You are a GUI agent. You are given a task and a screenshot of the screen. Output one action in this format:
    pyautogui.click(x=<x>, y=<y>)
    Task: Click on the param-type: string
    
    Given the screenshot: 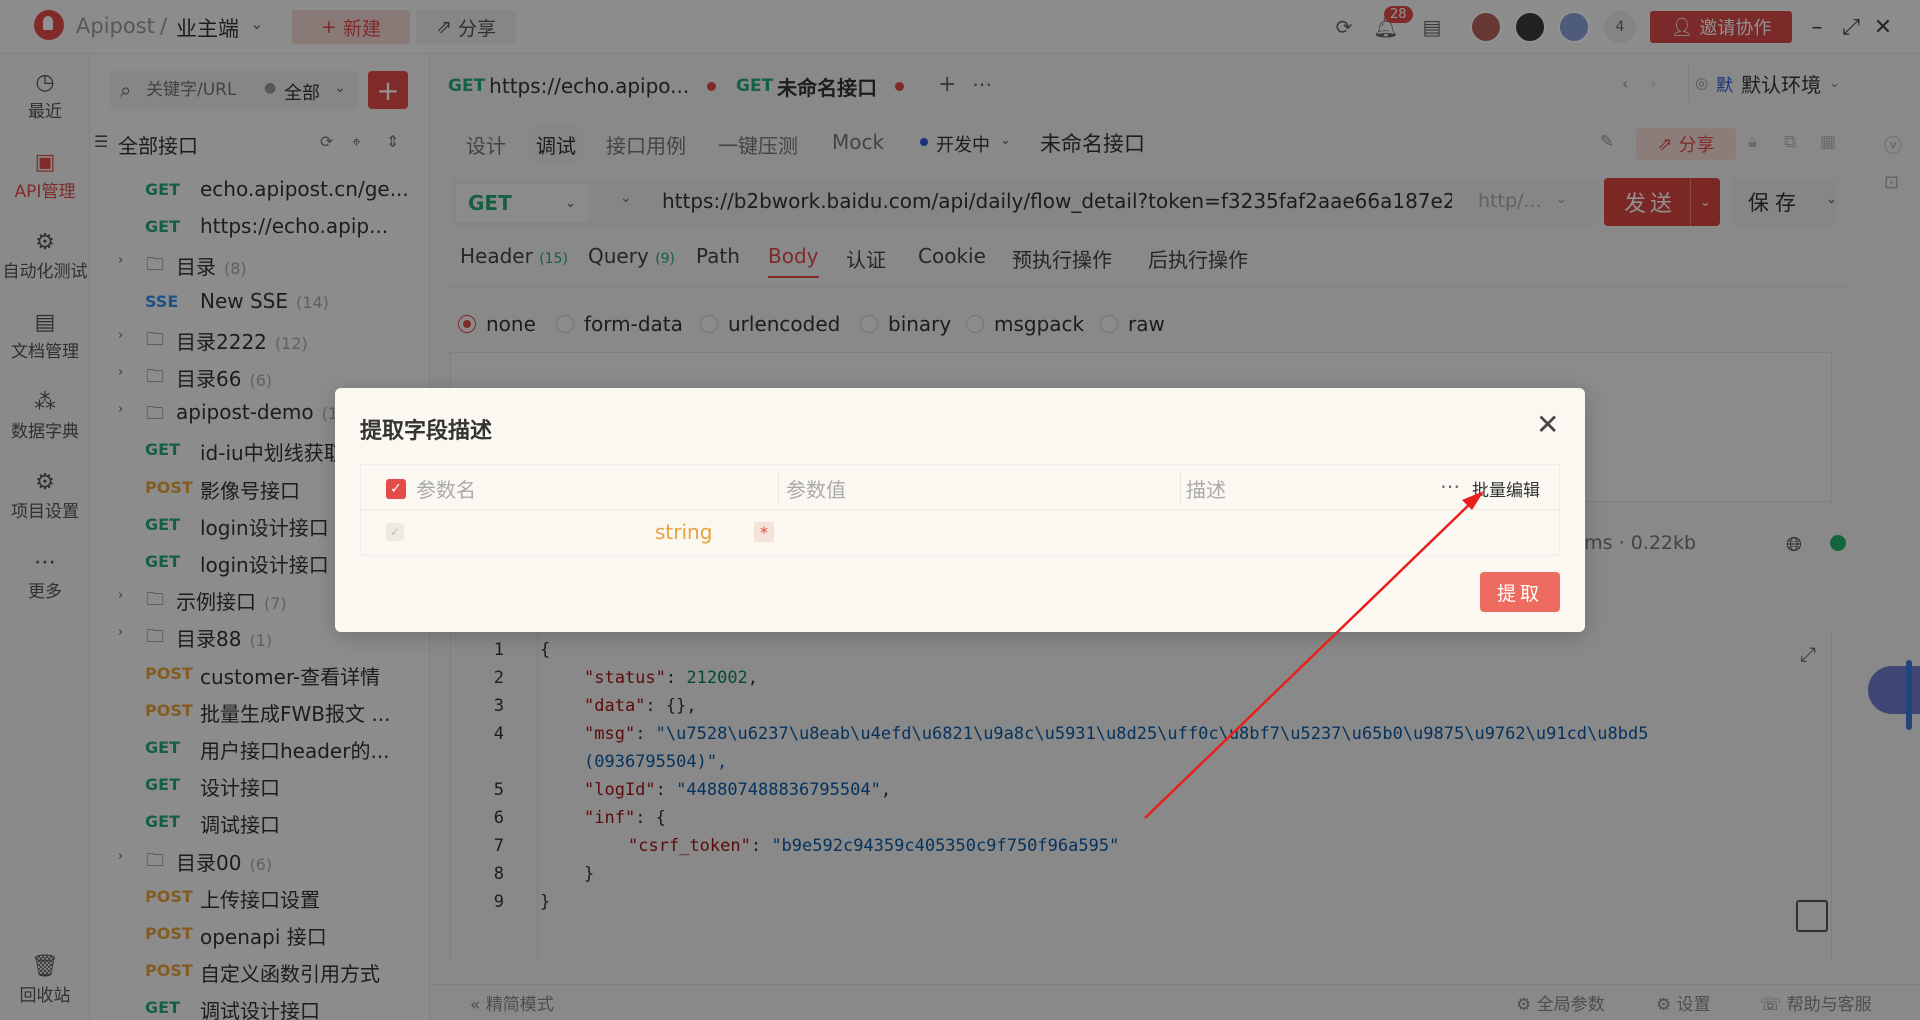 What is the action you would take?
    pyautogui.click(x=683, y=532)
    